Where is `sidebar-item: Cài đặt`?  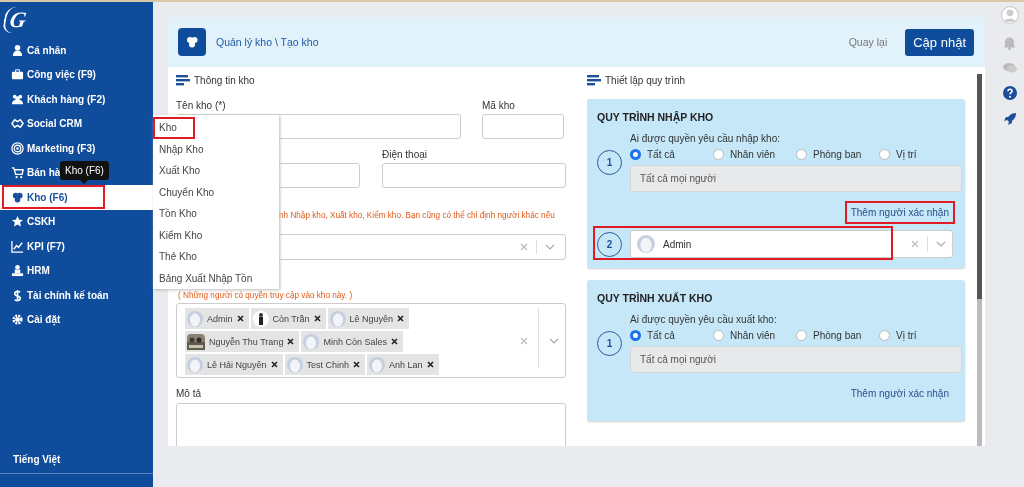
sidebar-item: Cài đặt is located at coordinates (76, 319).